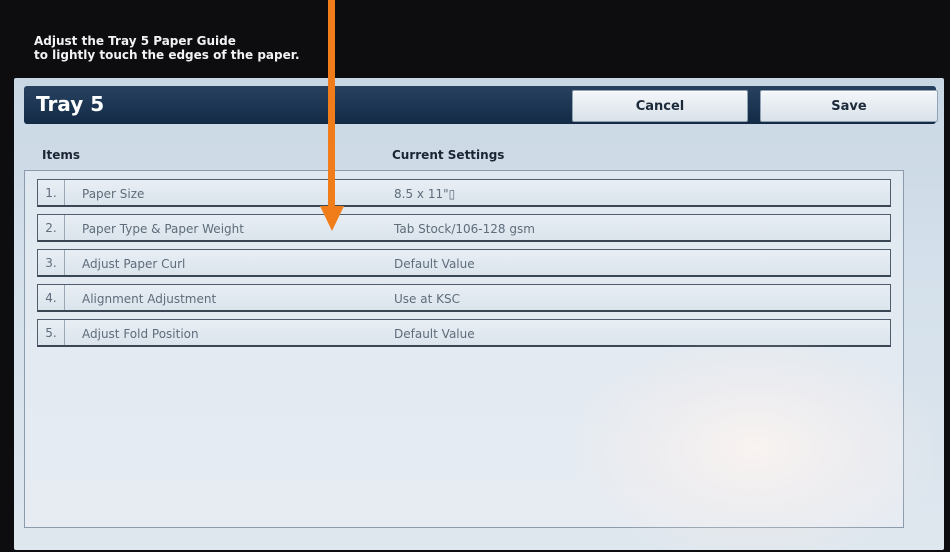  Describe the element at coordinates (464, 298) in the screenshot. I see `list-item-alignment-adjustment: 4. Alignment Adjustment Use at KSC` at that location.